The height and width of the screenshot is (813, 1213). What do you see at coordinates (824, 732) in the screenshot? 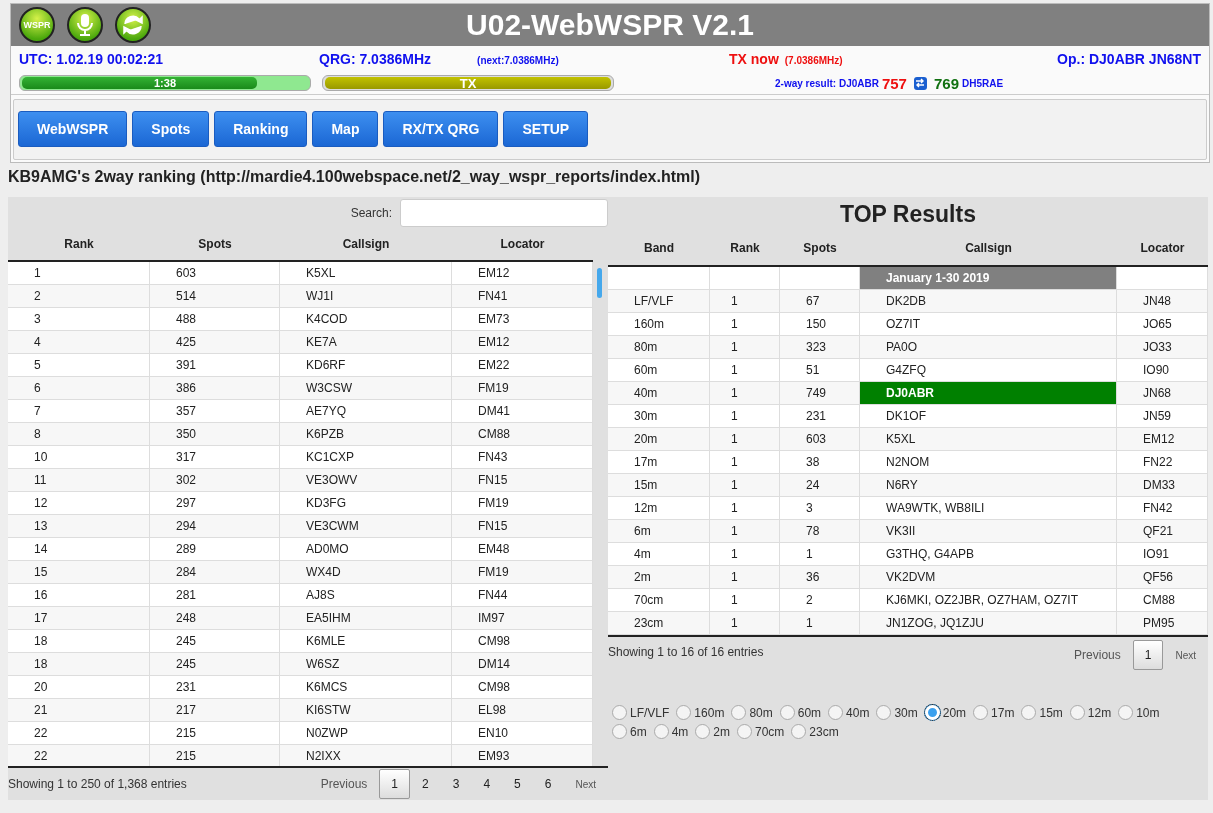
I see `band-label: 23cm` at bounding box center [824, 732].